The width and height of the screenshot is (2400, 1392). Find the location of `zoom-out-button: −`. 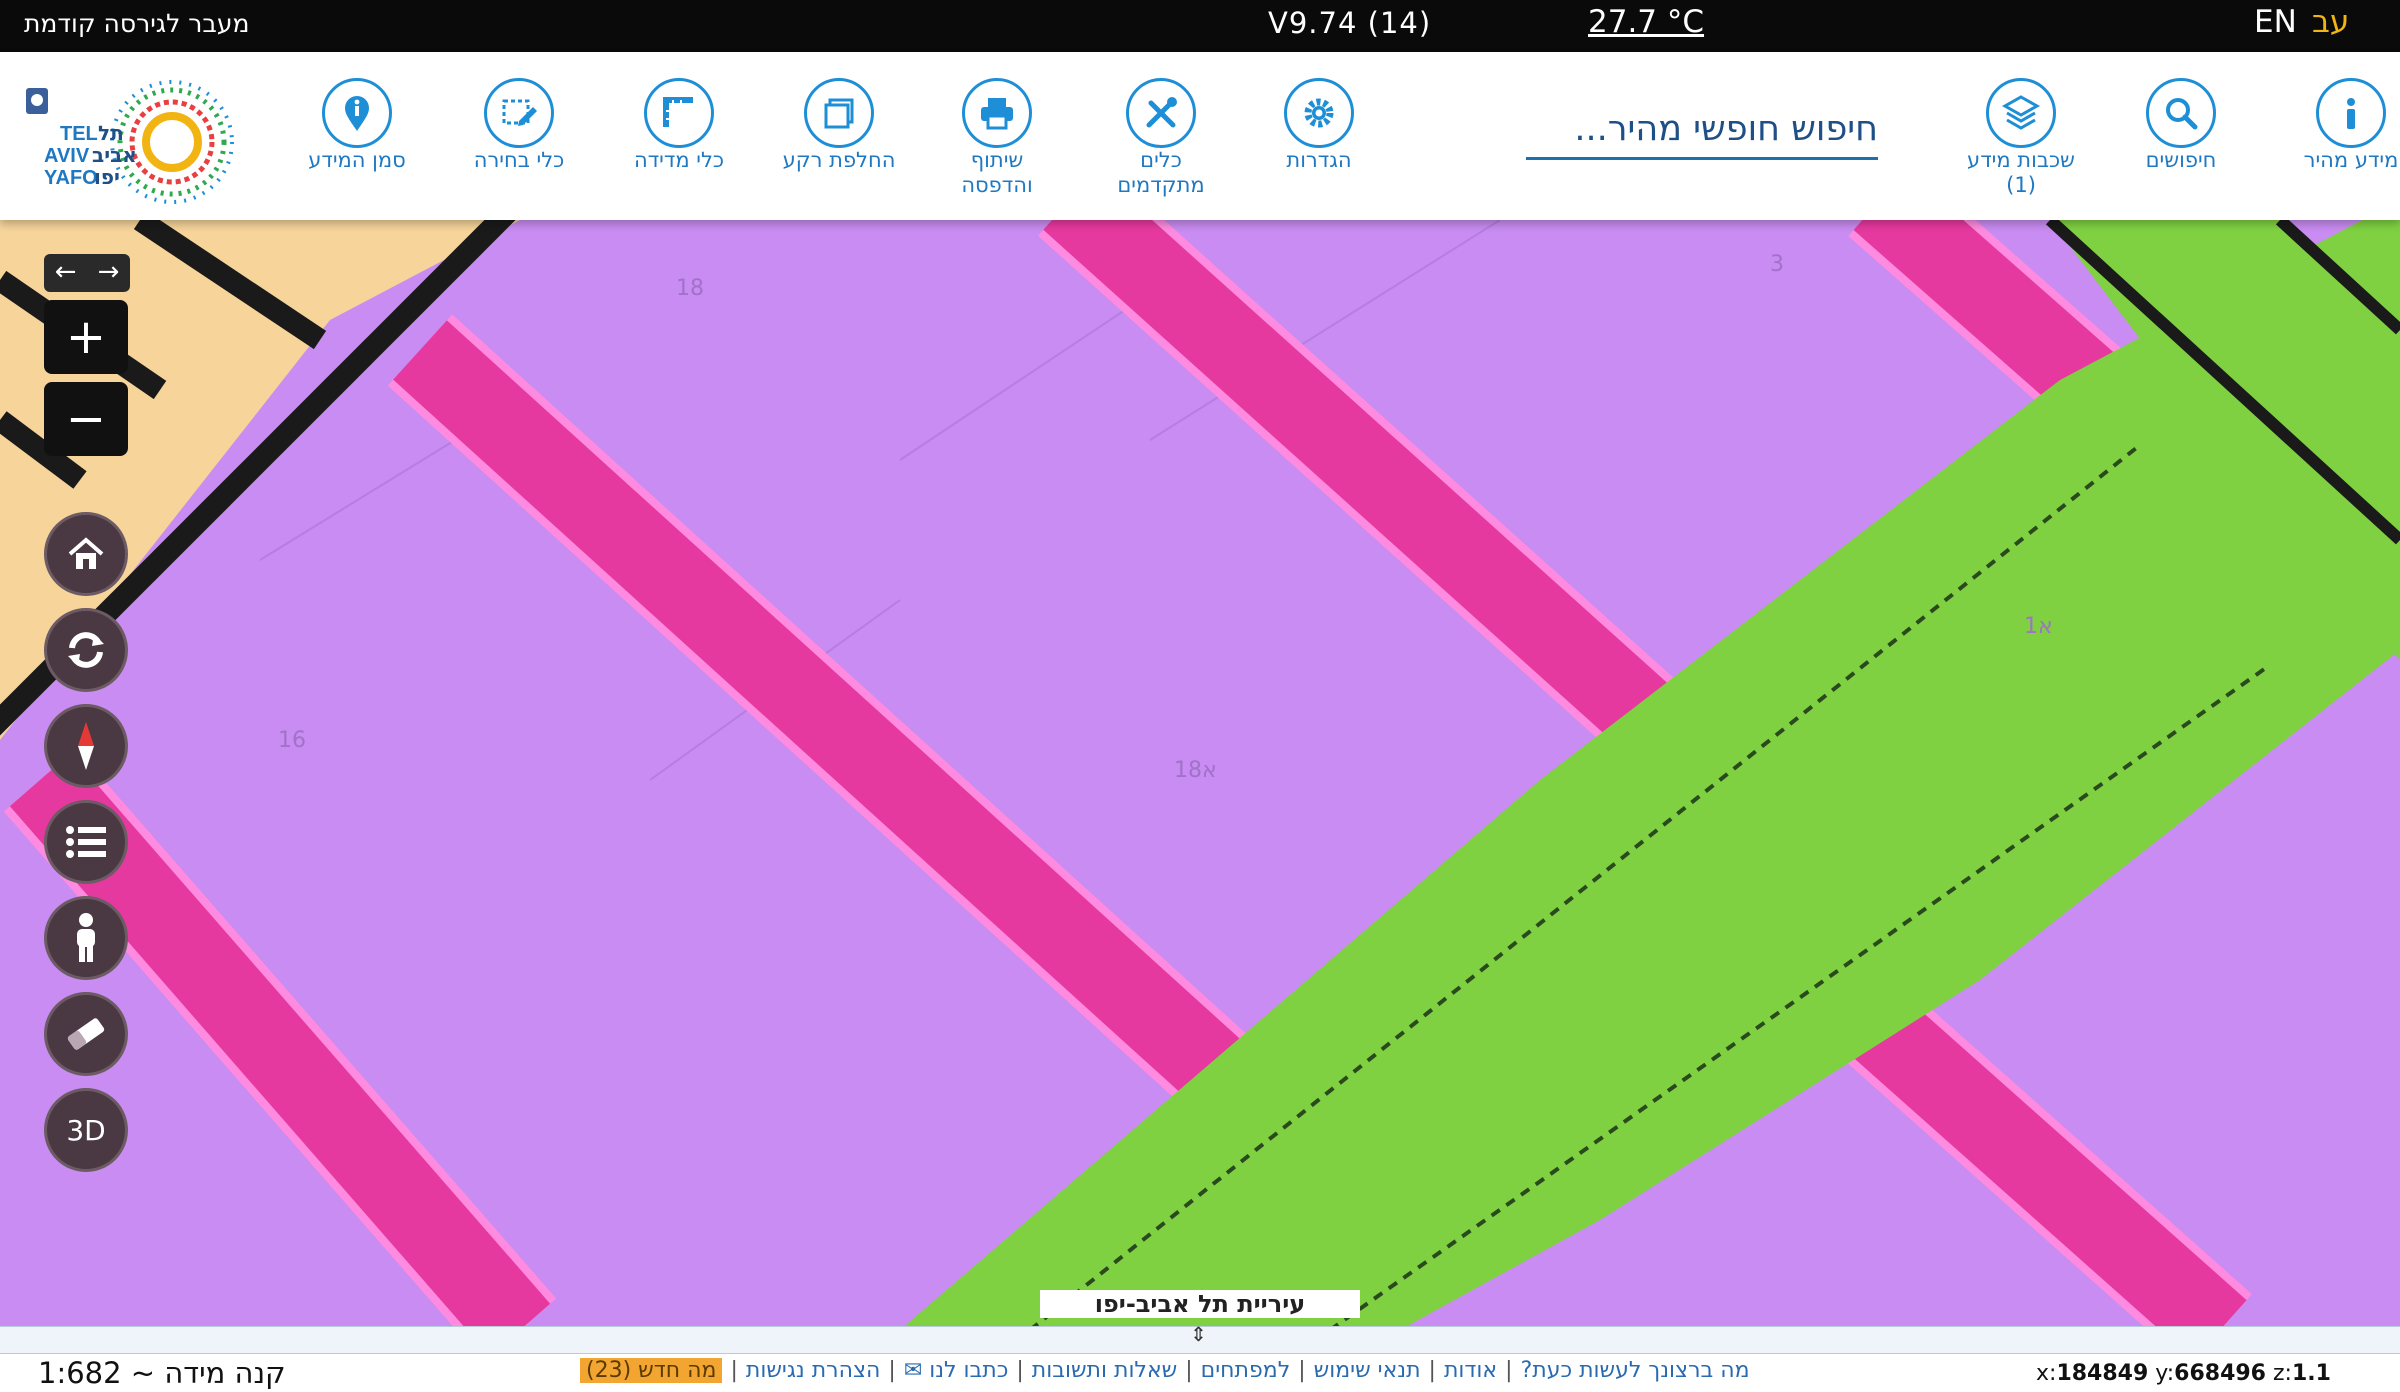

zoom-out-button: − is located at coordinates (86, 419).